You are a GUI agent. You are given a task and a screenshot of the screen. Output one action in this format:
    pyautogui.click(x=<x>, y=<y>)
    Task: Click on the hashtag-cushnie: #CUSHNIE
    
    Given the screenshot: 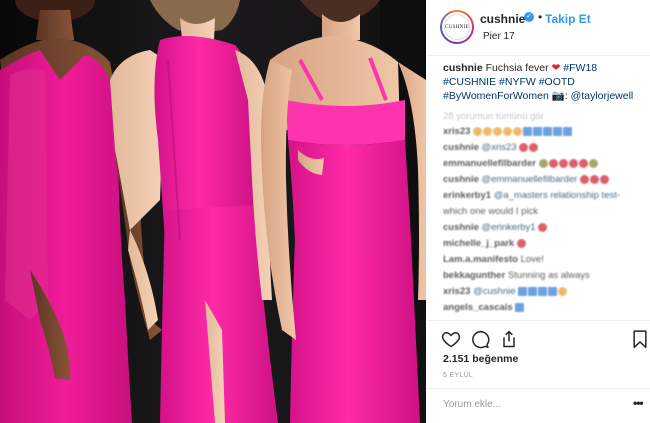 What is the action you would take?
    pyautogui.click(x=469, y=82)
    